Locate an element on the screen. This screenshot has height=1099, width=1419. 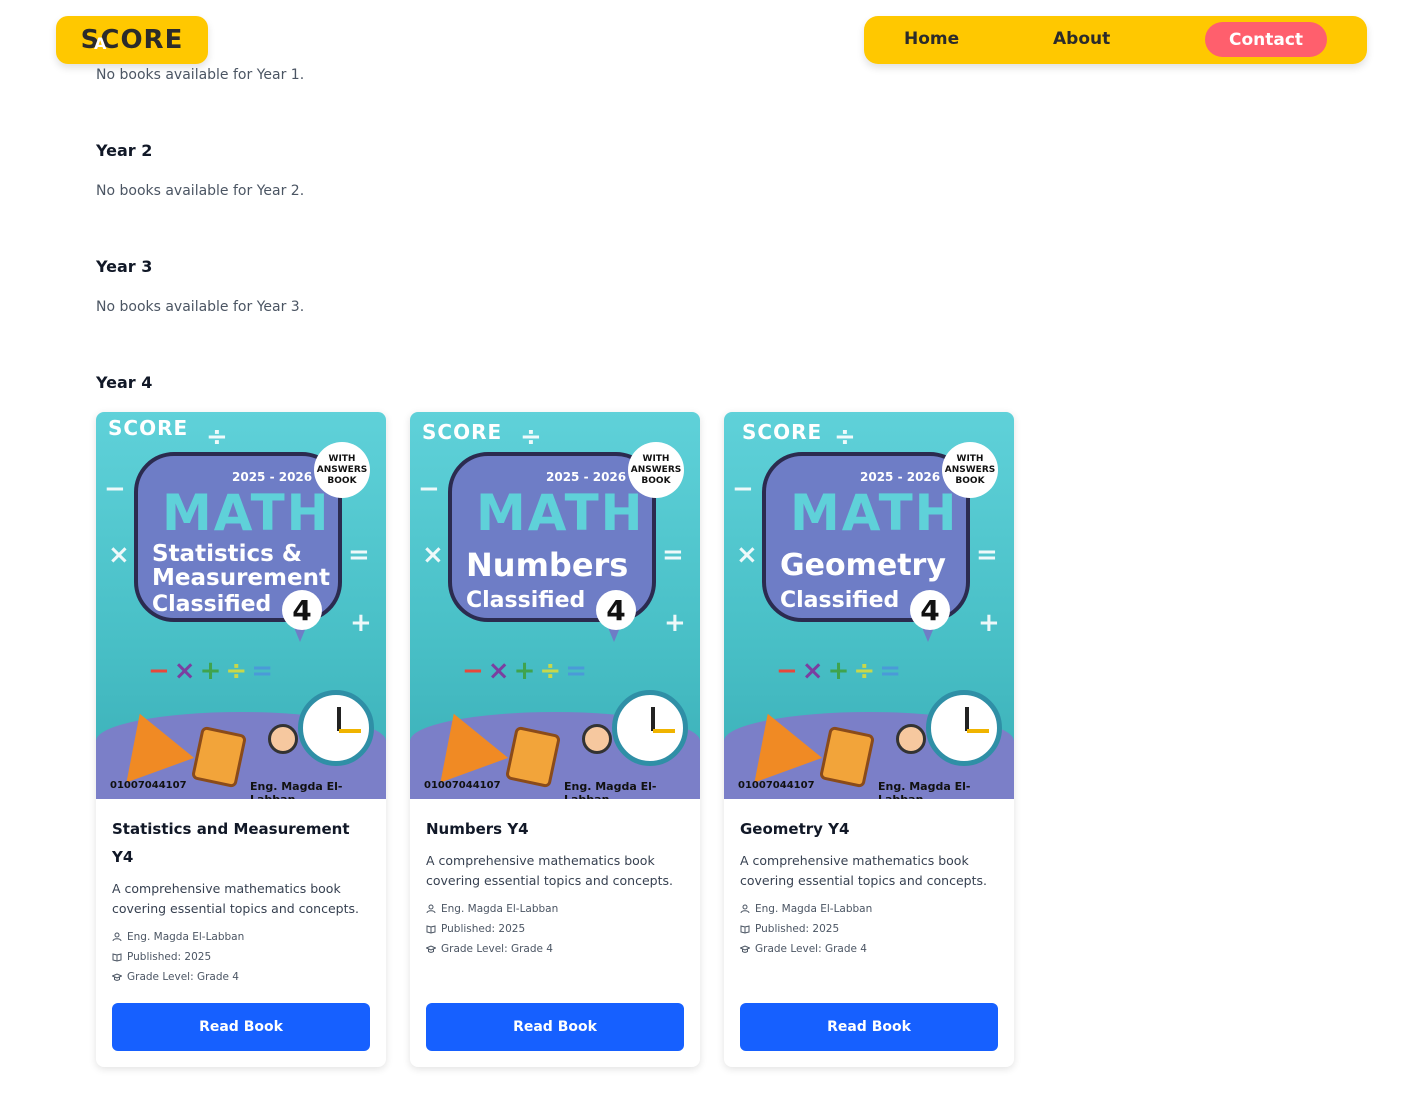
year1-empty-message: No books available for Year 1. is located at coordinates (200, 75).